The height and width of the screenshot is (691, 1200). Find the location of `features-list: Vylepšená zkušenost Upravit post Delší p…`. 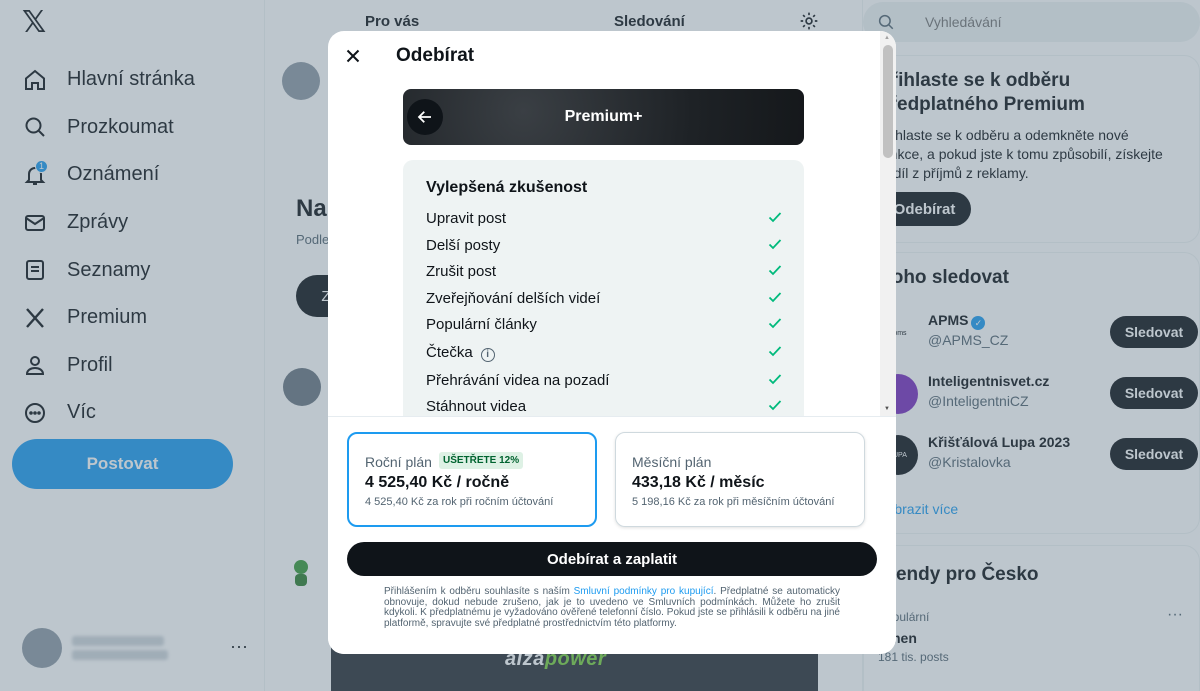

features-list: Vylepšená zkušenost Upravit post Delší p… is located at coordinates (603, 288).